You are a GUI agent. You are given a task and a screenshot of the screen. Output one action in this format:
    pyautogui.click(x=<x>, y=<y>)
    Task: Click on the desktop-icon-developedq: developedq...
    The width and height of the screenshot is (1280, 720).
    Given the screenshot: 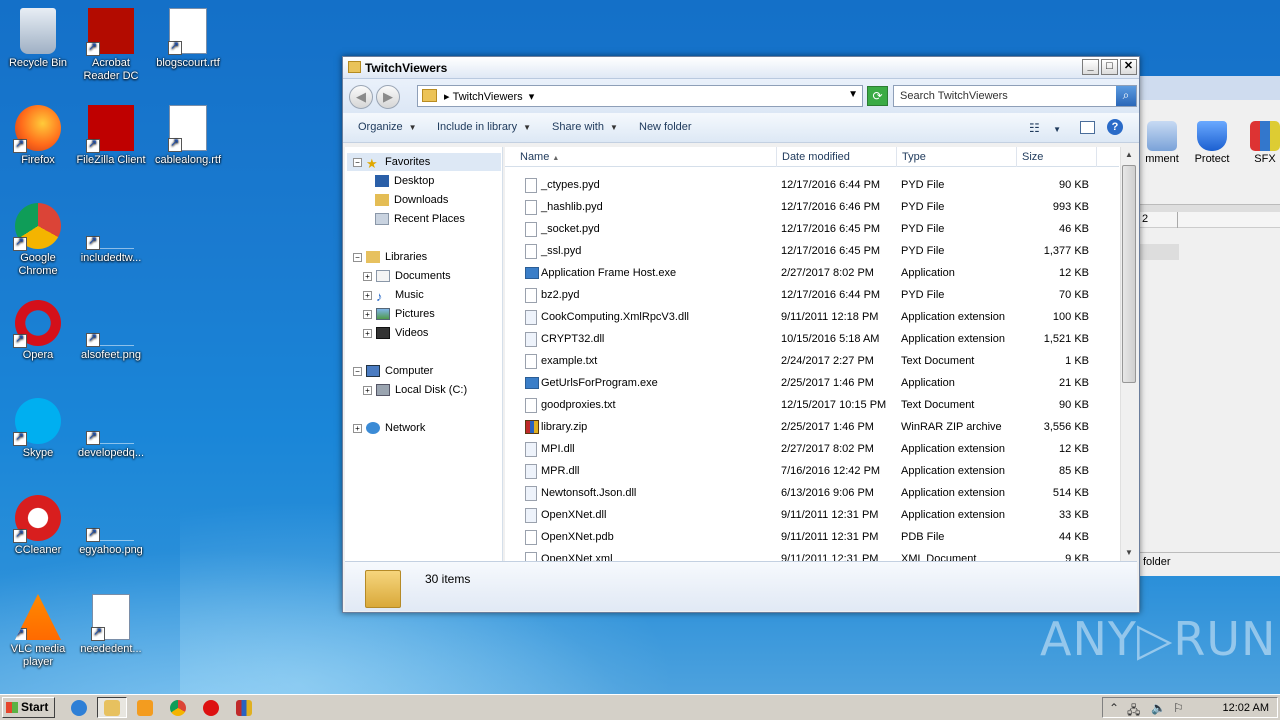 What is the action you would take?
    pyautogui.click(x=111, y=429)
    